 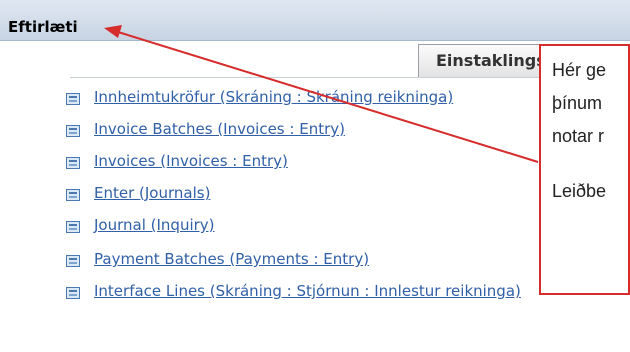 I want to click on arrow-head, so click(x=113, y=31).